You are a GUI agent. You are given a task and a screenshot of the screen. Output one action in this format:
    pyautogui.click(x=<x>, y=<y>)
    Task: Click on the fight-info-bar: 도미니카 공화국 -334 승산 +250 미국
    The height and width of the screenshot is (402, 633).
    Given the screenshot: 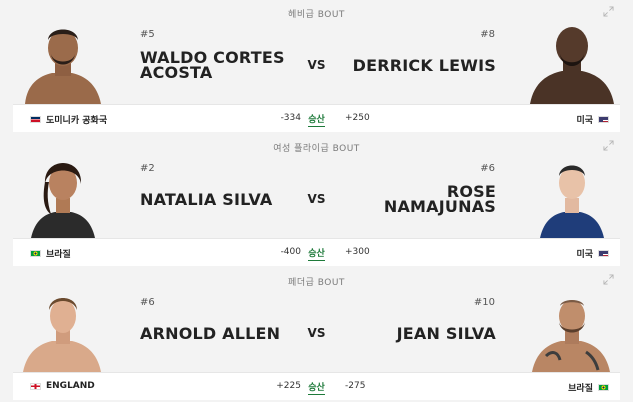 What is the action you would take?
    pyautogui.click(x=316, y=118)
    